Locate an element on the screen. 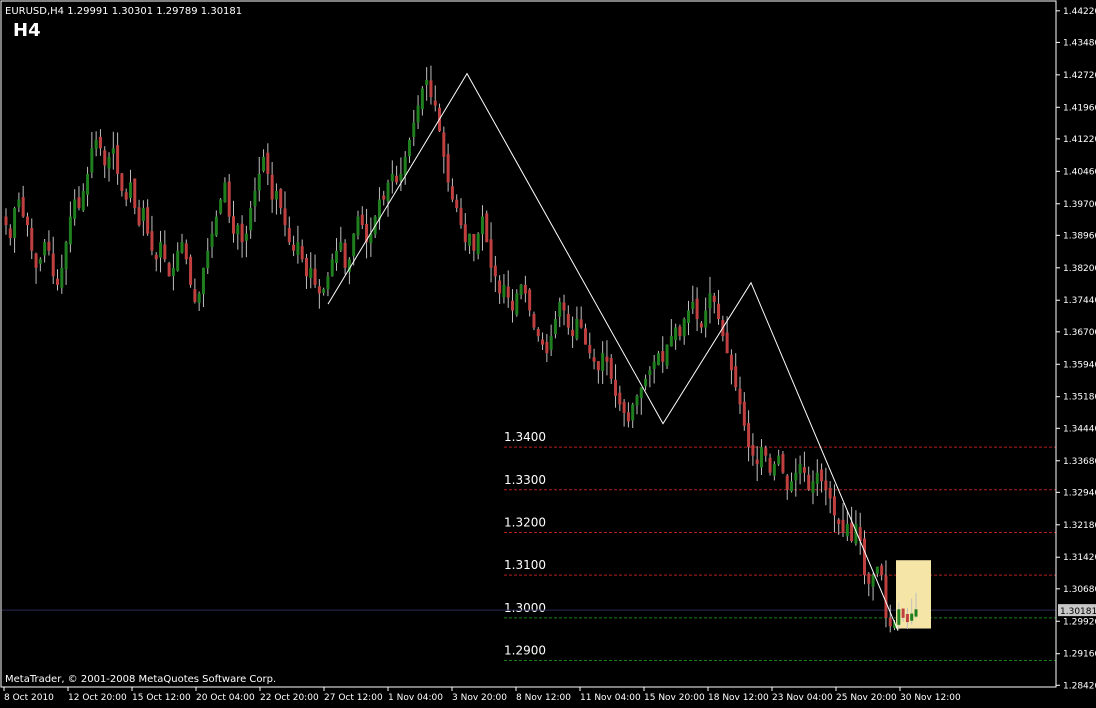 Image resolution: width=1096 pixels, height=708 pixels. x-tick-label: 15 Nov 20:00 is located at coordinates (674, 698).